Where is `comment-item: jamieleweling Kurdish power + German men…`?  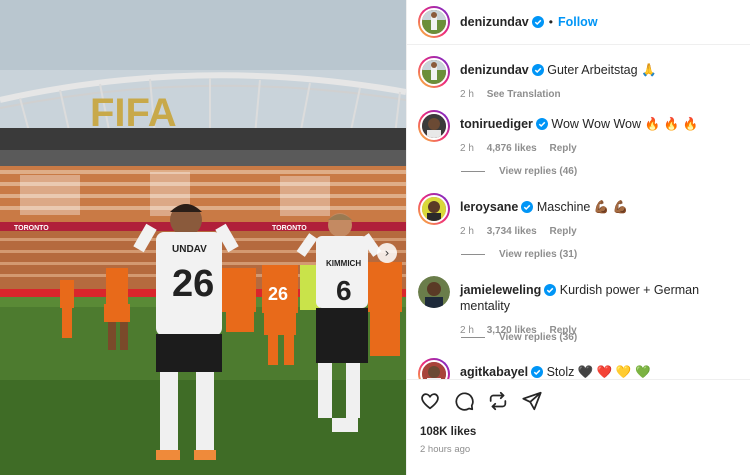 comment-item: jamieleweling Kurdish power + German men… is located at coordinates (580, 307).